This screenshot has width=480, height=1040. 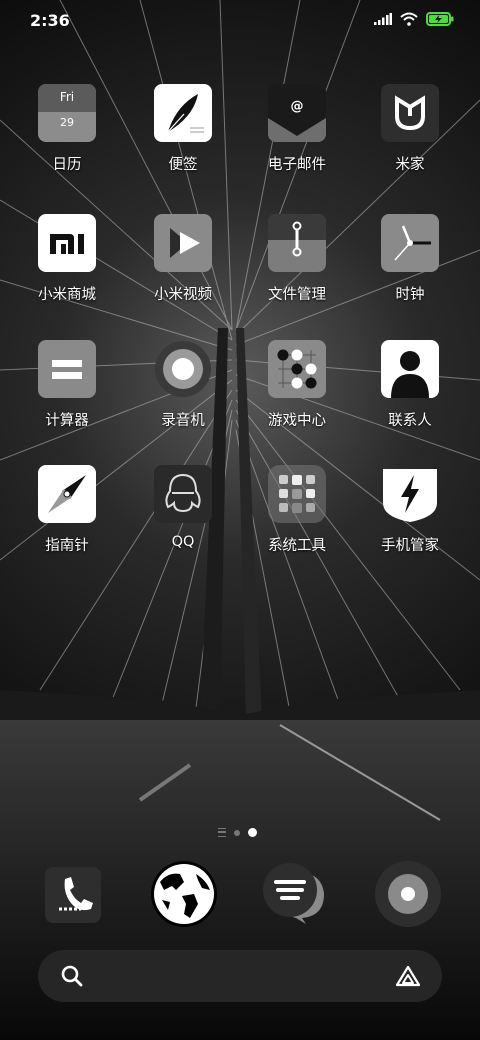 I want to click on app-calculator: 计算器, so click(x=67, y=385).